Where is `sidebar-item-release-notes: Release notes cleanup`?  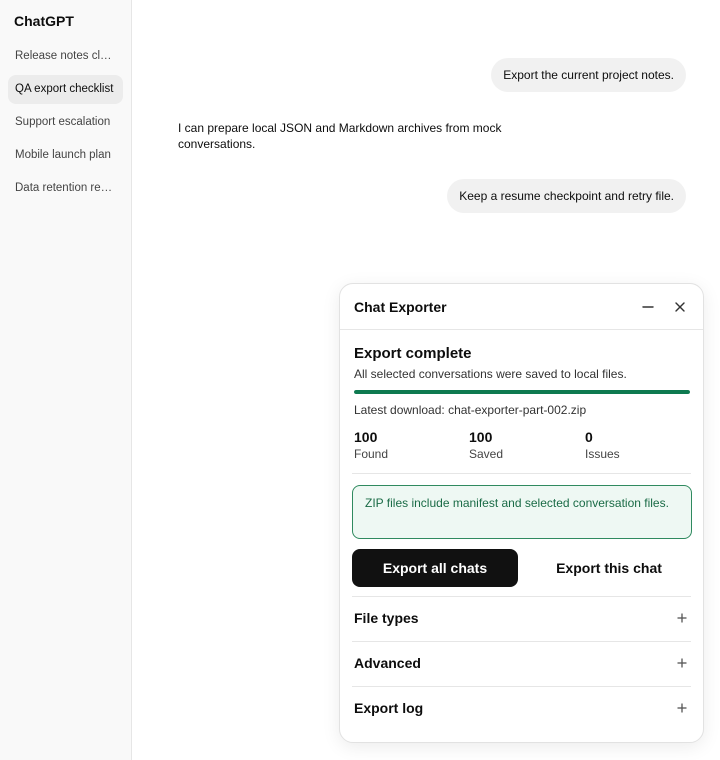
sidebar-item-release-notes: Release notes cleanup is located at coordinates (65, 56).